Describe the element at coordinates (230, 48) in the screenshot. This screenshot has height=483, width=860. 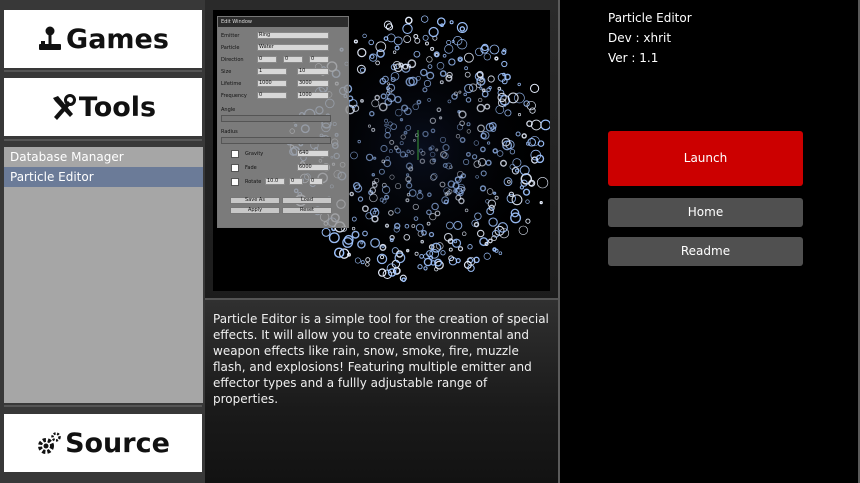
I see `particle-label: Particle` at that location.